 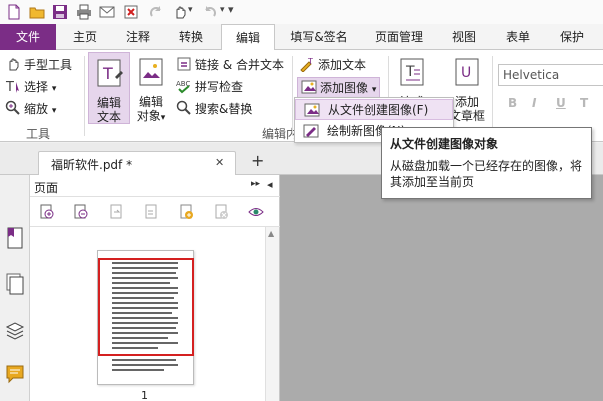 I want to click on redo-icon, so click(x=156, y=12).